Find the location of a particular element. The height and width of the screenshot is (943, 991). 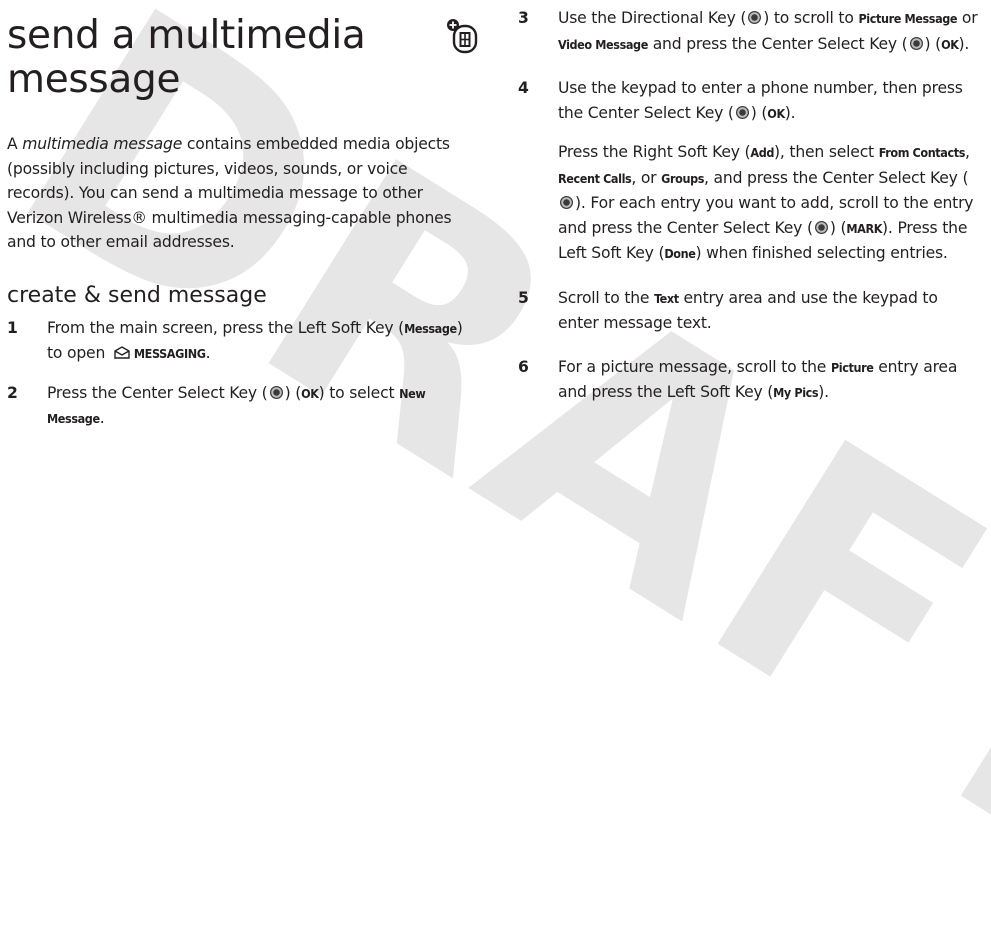

menu-label: Picture is located at coordinates (852, 367).